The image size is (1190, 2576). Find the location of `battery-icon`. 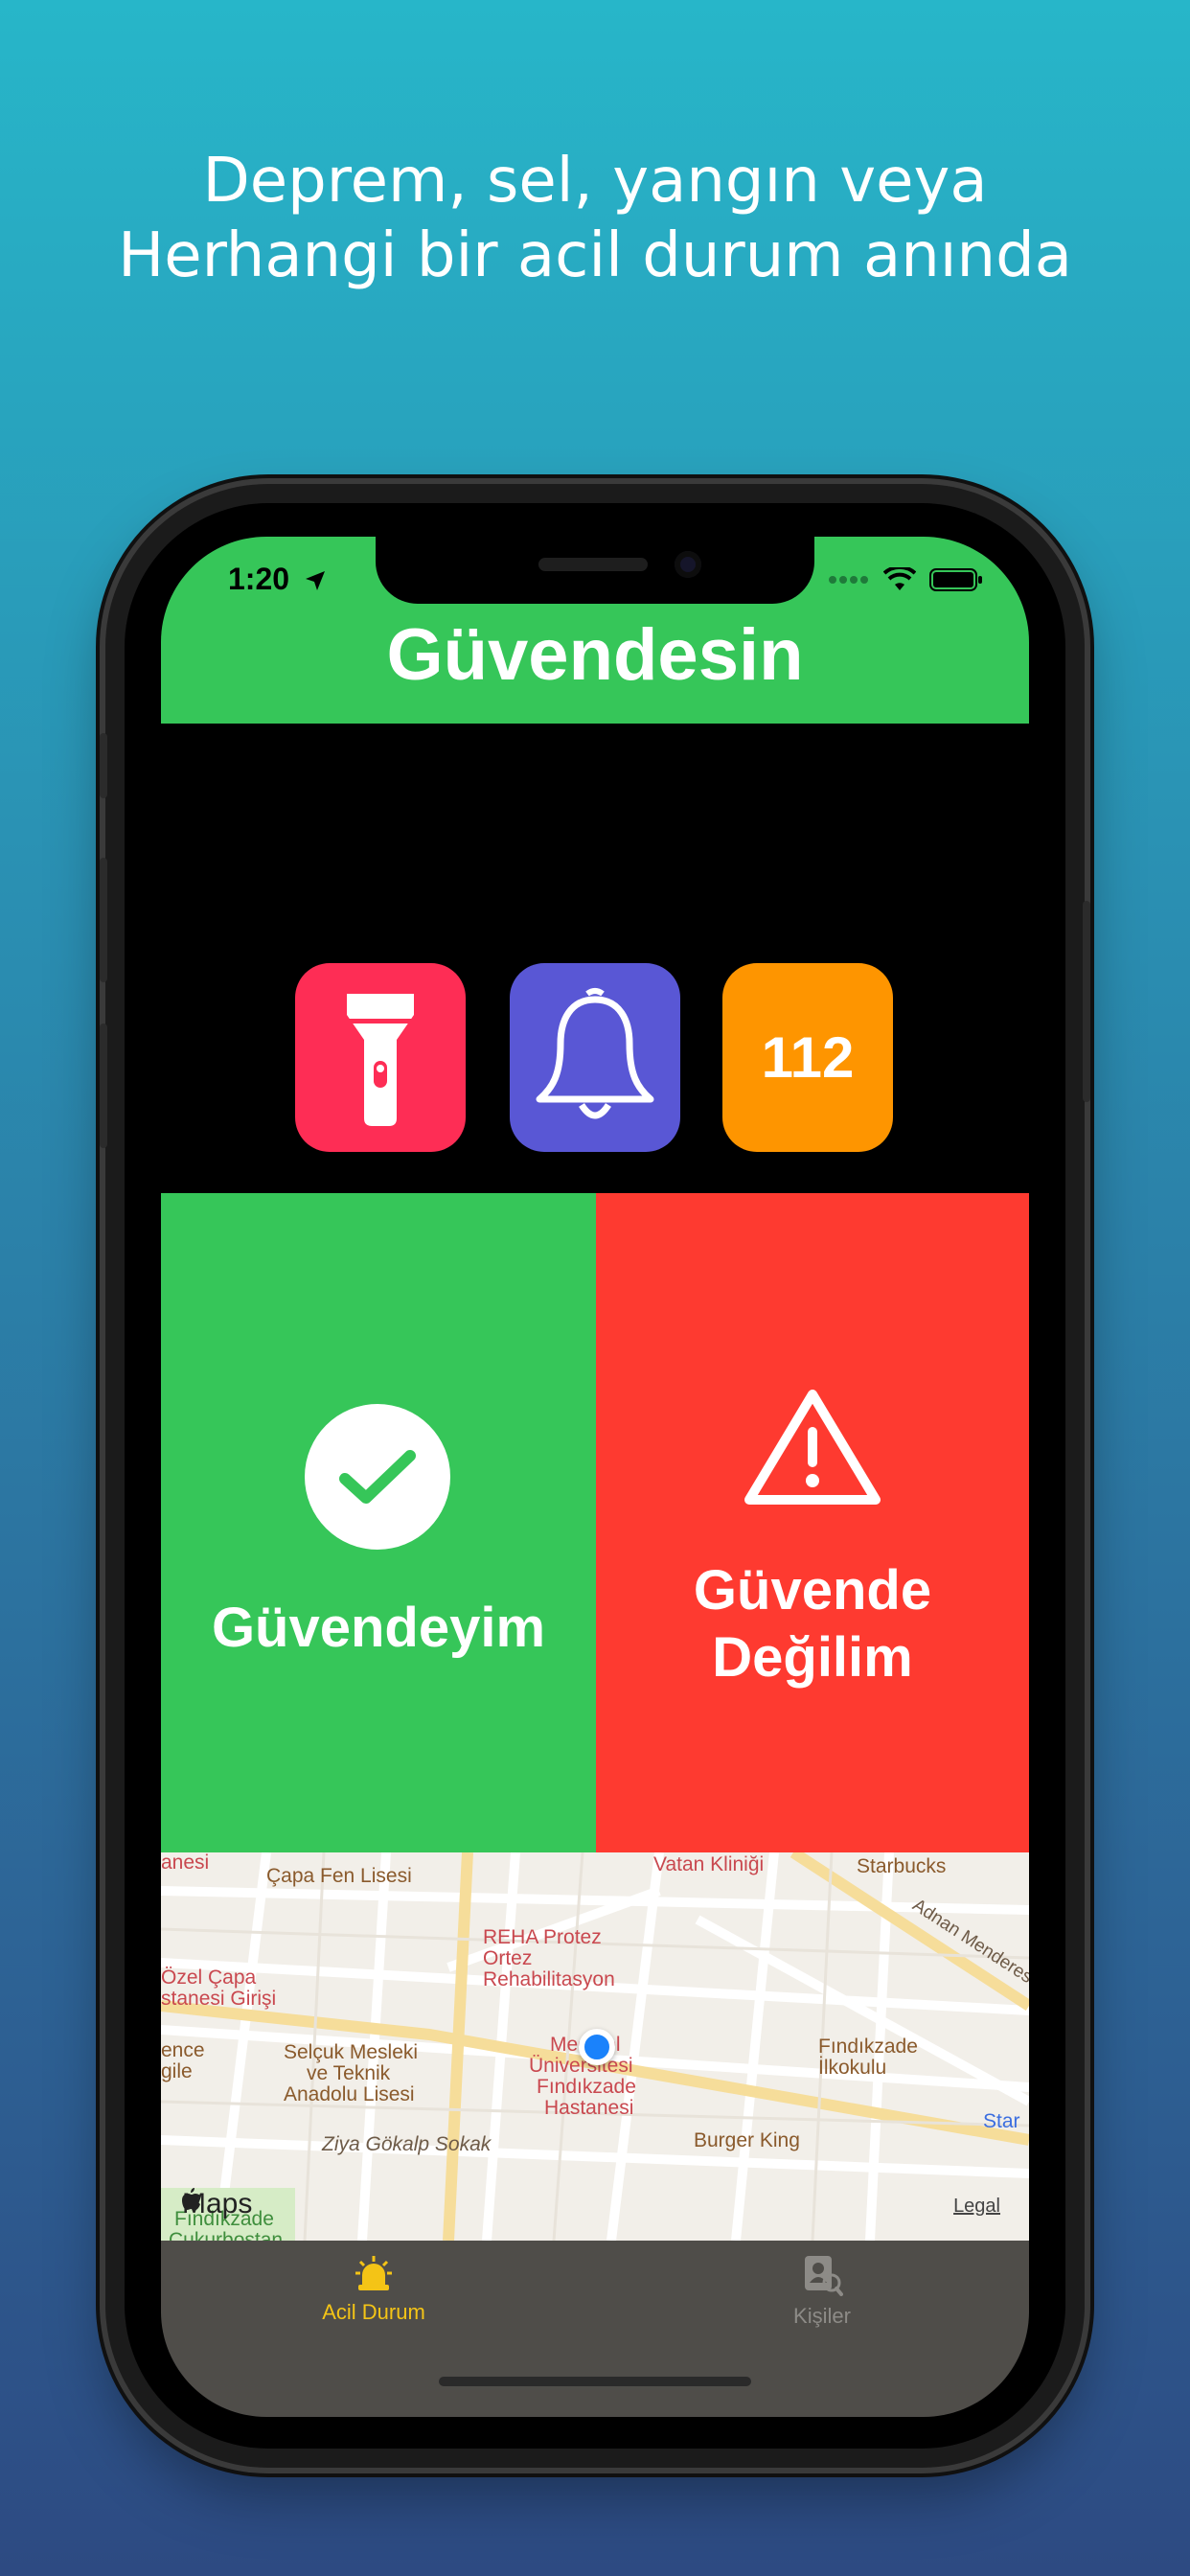

battery-icon is located at coordinates (956, 579).